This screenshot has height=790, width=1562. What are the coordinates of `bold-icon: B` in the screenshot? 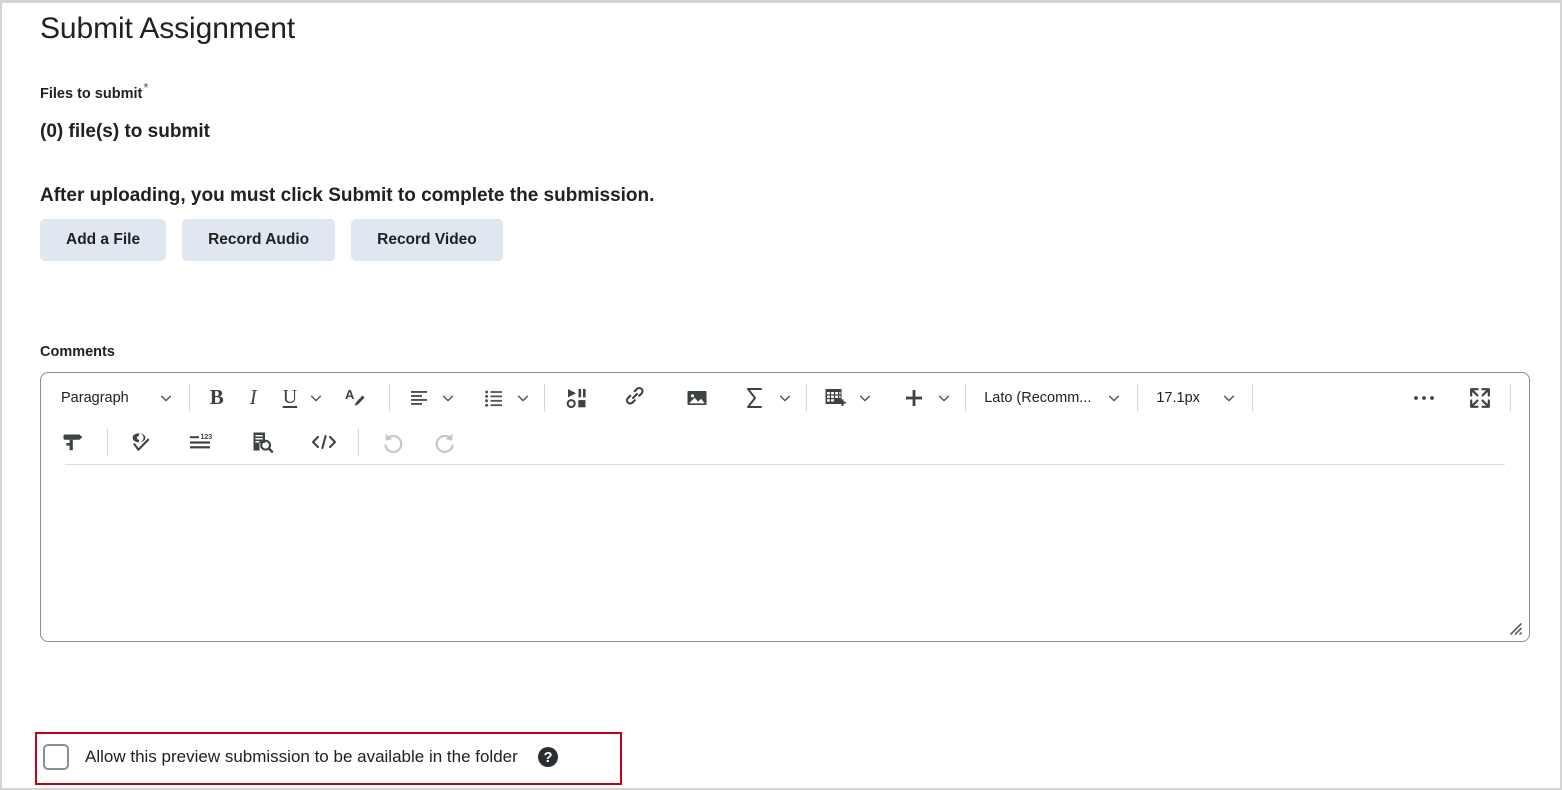 It's located at (217, 398).